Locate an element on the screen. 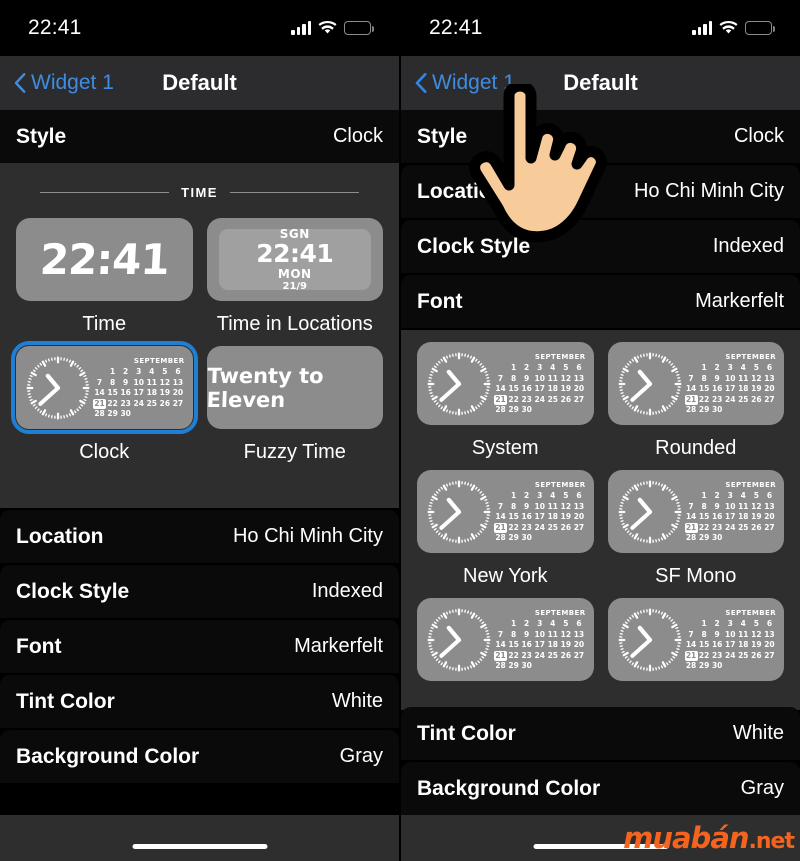 The height and width of the screenshot is (861, 800). calendar-day: 30 is located at coordinates (717, 410).